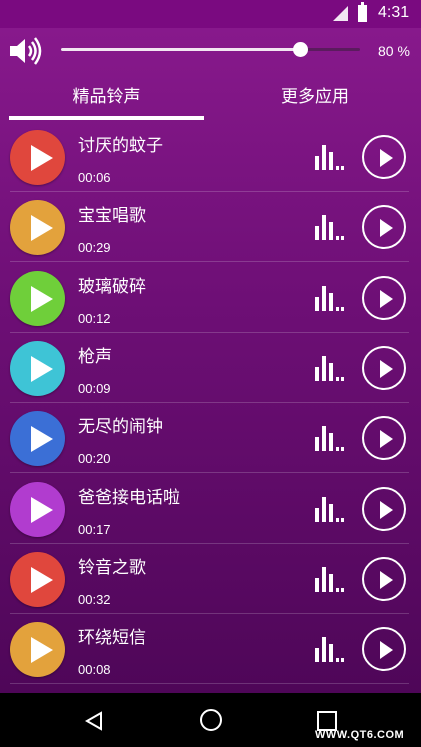 This screenshot has width=421, height=747. Describe the element at coordinates (210, 368) in the screenshot. I see `ringtone-item: 枪声 00:09` at that location.